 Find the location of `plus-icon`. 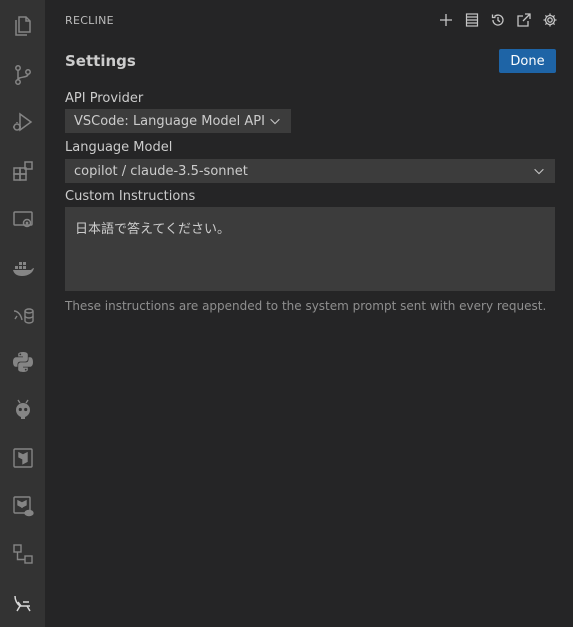

plus-icon is located at coordinates (446, 20).